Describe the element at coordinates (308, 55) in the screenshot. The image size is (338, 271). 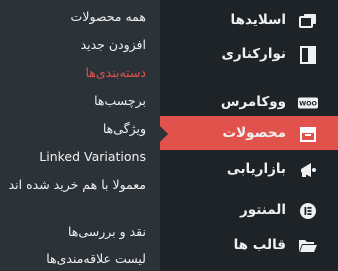
I see `sidebar-icon` at that location.